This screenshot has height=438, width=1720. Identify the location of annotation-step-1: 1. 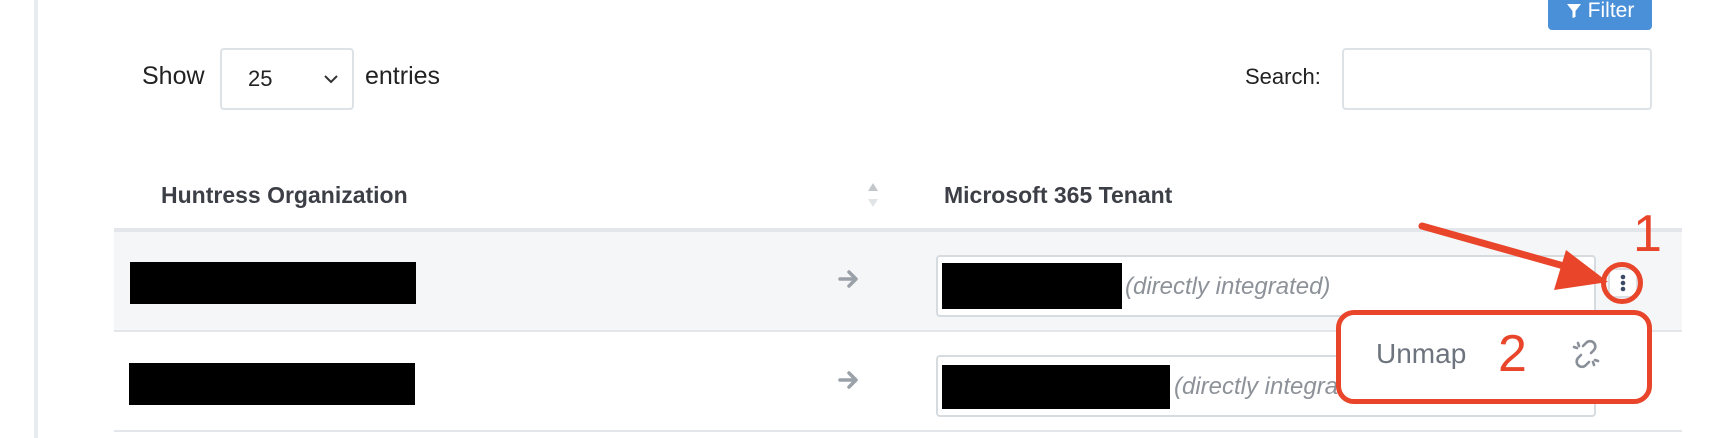
(1647, 234).